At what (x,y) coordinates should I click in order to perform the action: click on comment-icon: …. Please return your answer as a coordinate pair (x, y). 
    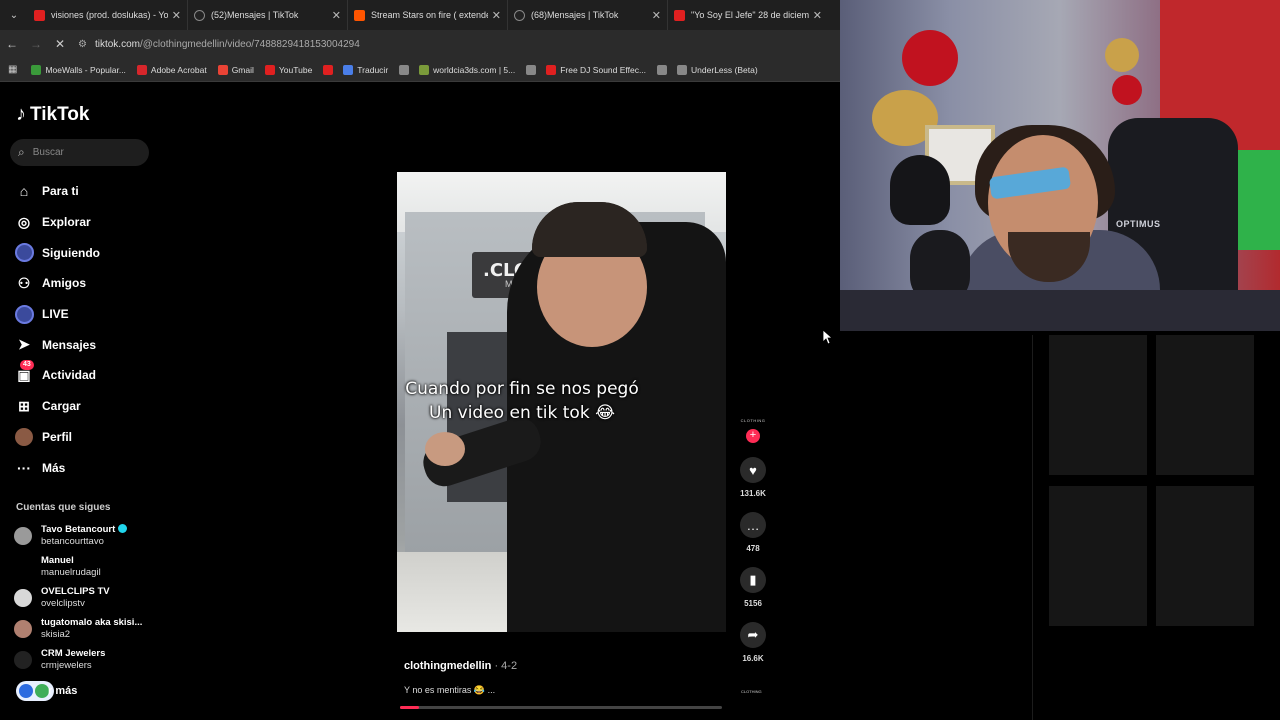
    Looking at the image, I should click on (753, 525).